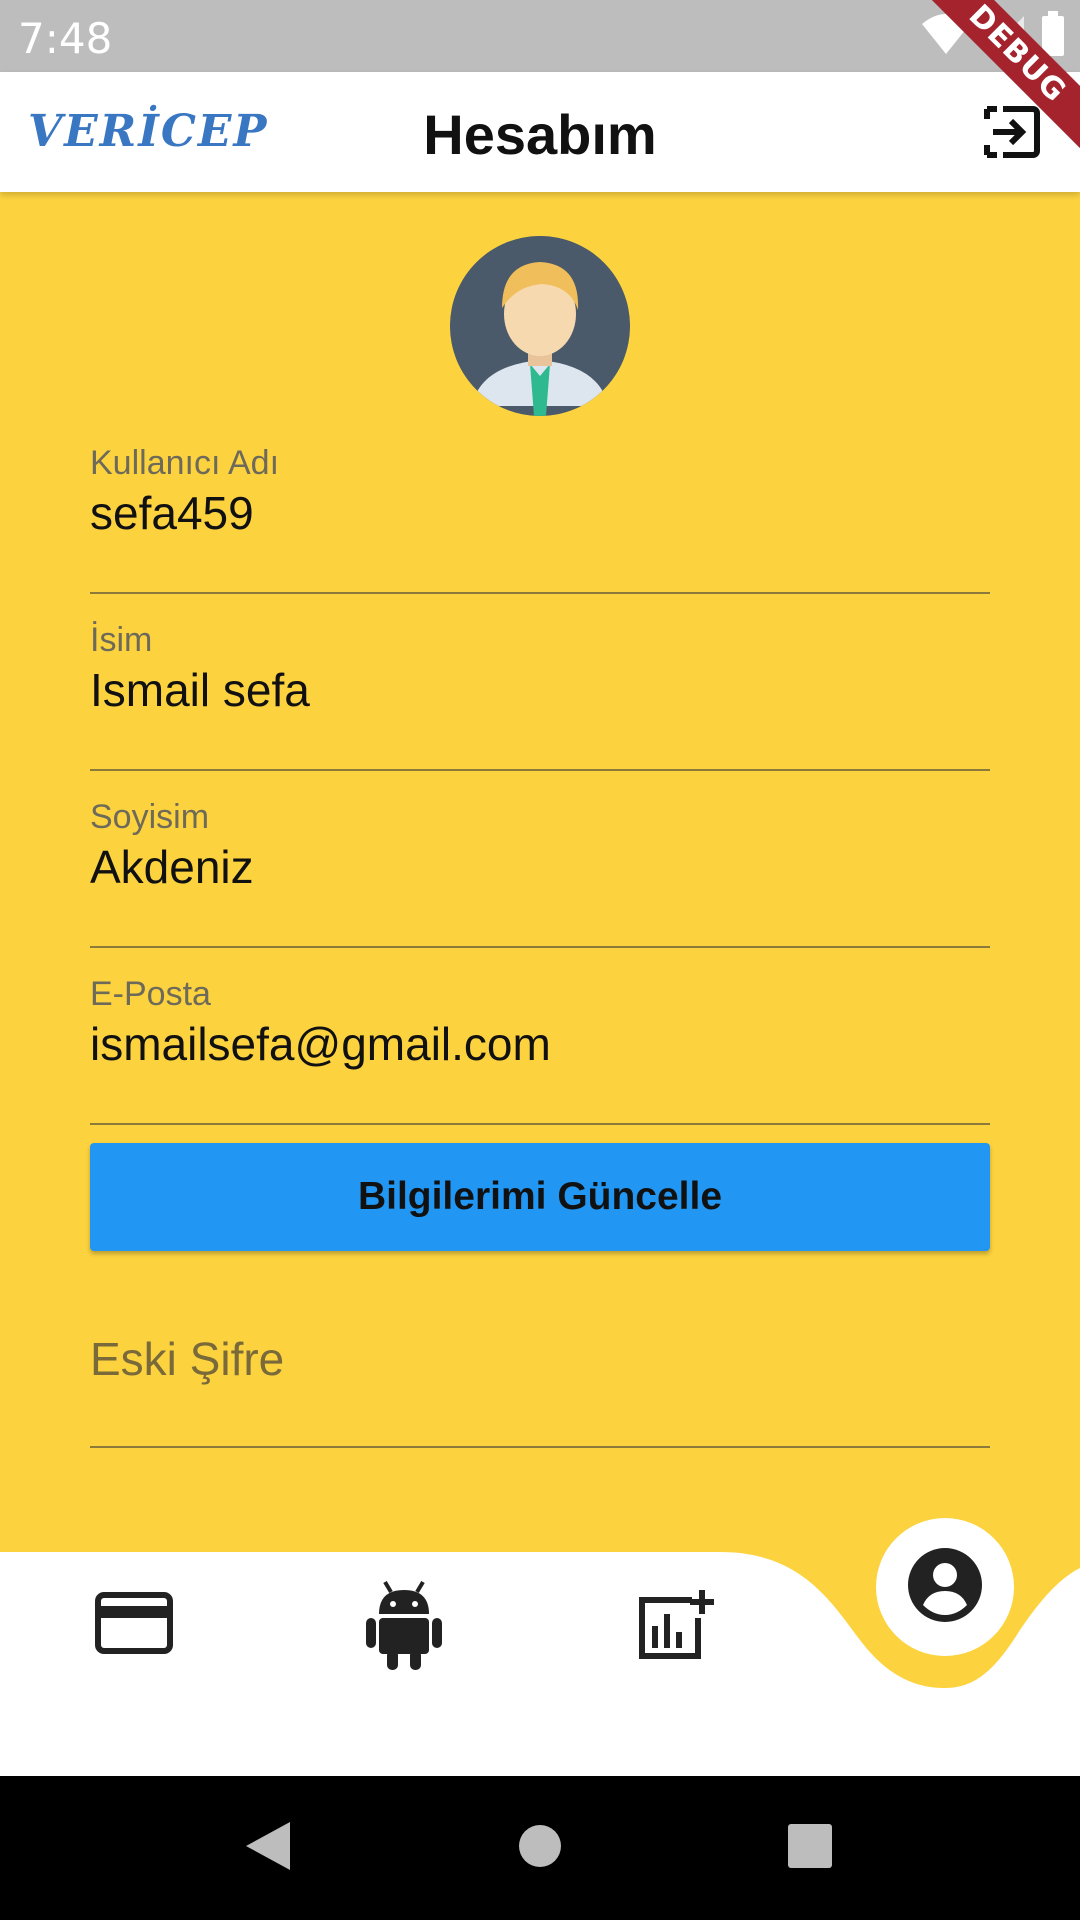  I want to click on nav-add-chart, so click(676, 1626).